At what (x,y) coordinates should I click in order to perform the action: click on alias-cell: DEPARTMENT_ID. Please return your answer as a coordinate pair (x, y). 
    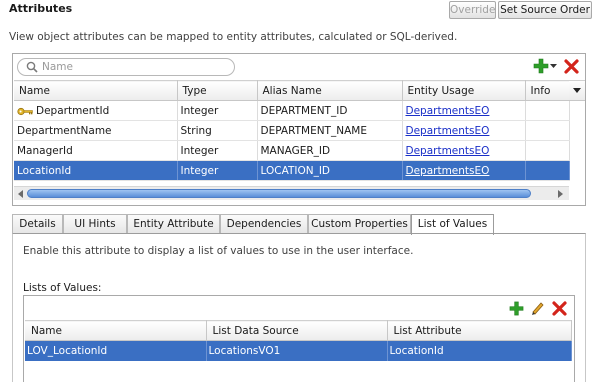
    Looking at the image, I should click on (330, 110).